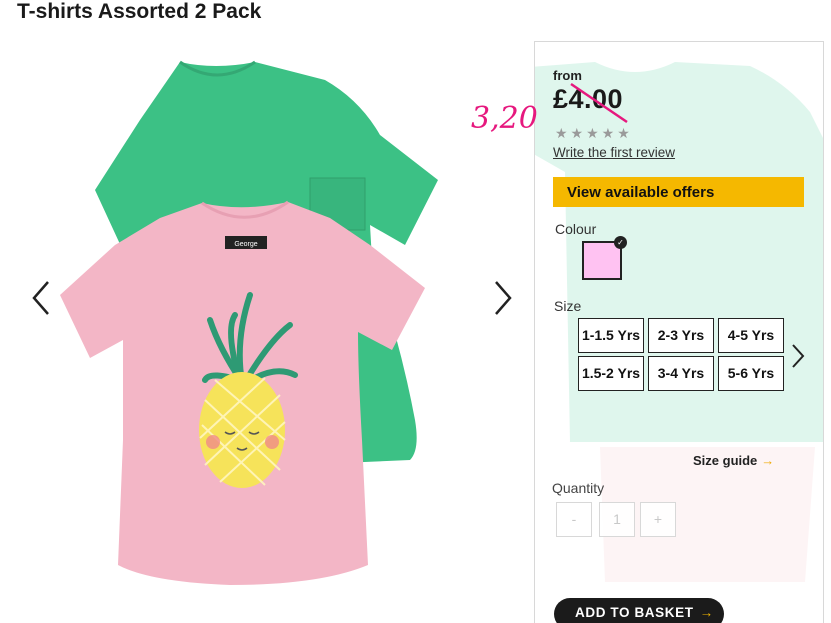  What do you see at coordinates (620, 242) in the screenshot?
I see `check-icon: ✓` at bounding box center [620, 242].